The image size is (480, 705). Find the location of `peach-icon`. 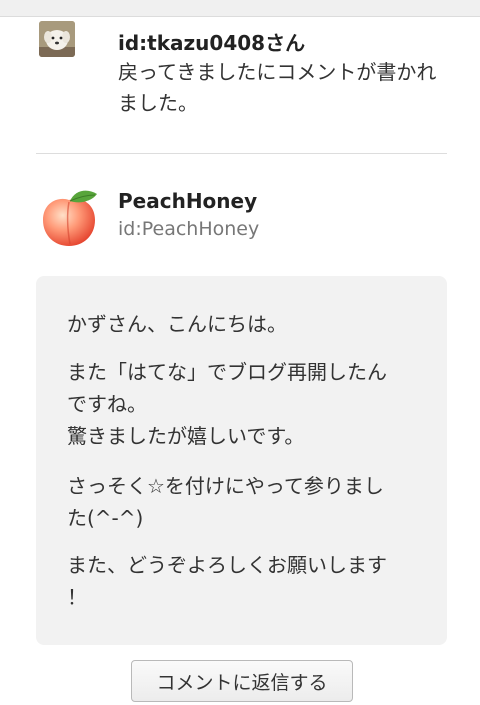

peach-icon is located at coordinates (69, 218).